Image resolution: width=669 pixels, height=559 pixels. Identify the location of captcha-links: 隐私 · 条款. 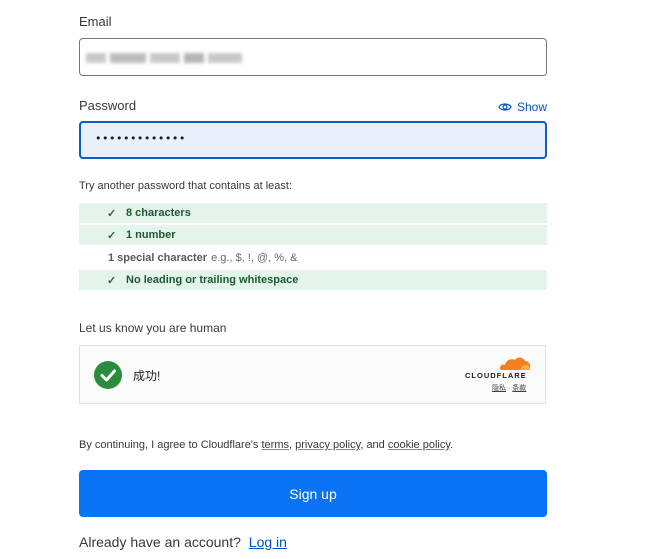
(509, 388).